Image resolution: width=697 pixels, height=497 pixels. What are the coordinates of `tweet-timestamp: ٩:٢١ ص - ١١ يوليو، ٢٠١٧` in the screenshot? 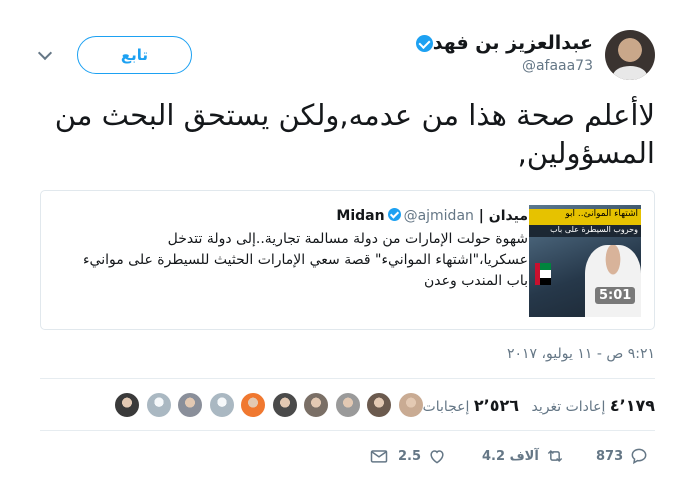 It's located at (581, 354).